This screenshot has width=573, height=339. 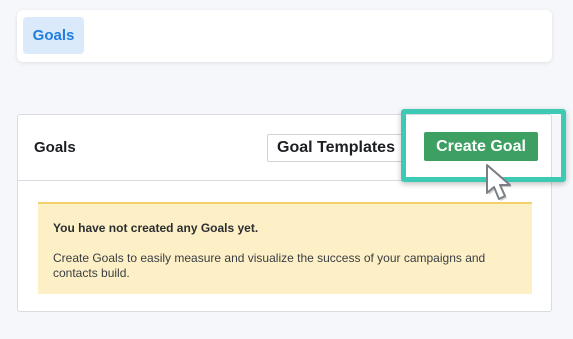 What do you see at coordinates (53, 35) in the screenshot?
I see `tab-goals: Goals` at bounding box center [53, 35].